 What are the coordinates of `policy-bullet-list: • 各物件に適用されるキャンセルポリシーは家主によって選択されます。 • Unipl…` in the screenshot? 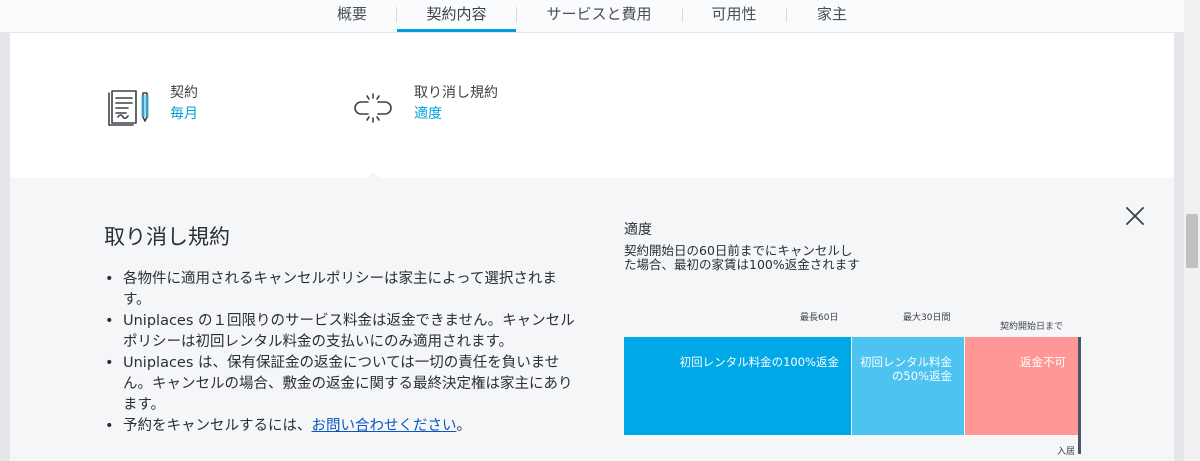 It's located at (343, 353).